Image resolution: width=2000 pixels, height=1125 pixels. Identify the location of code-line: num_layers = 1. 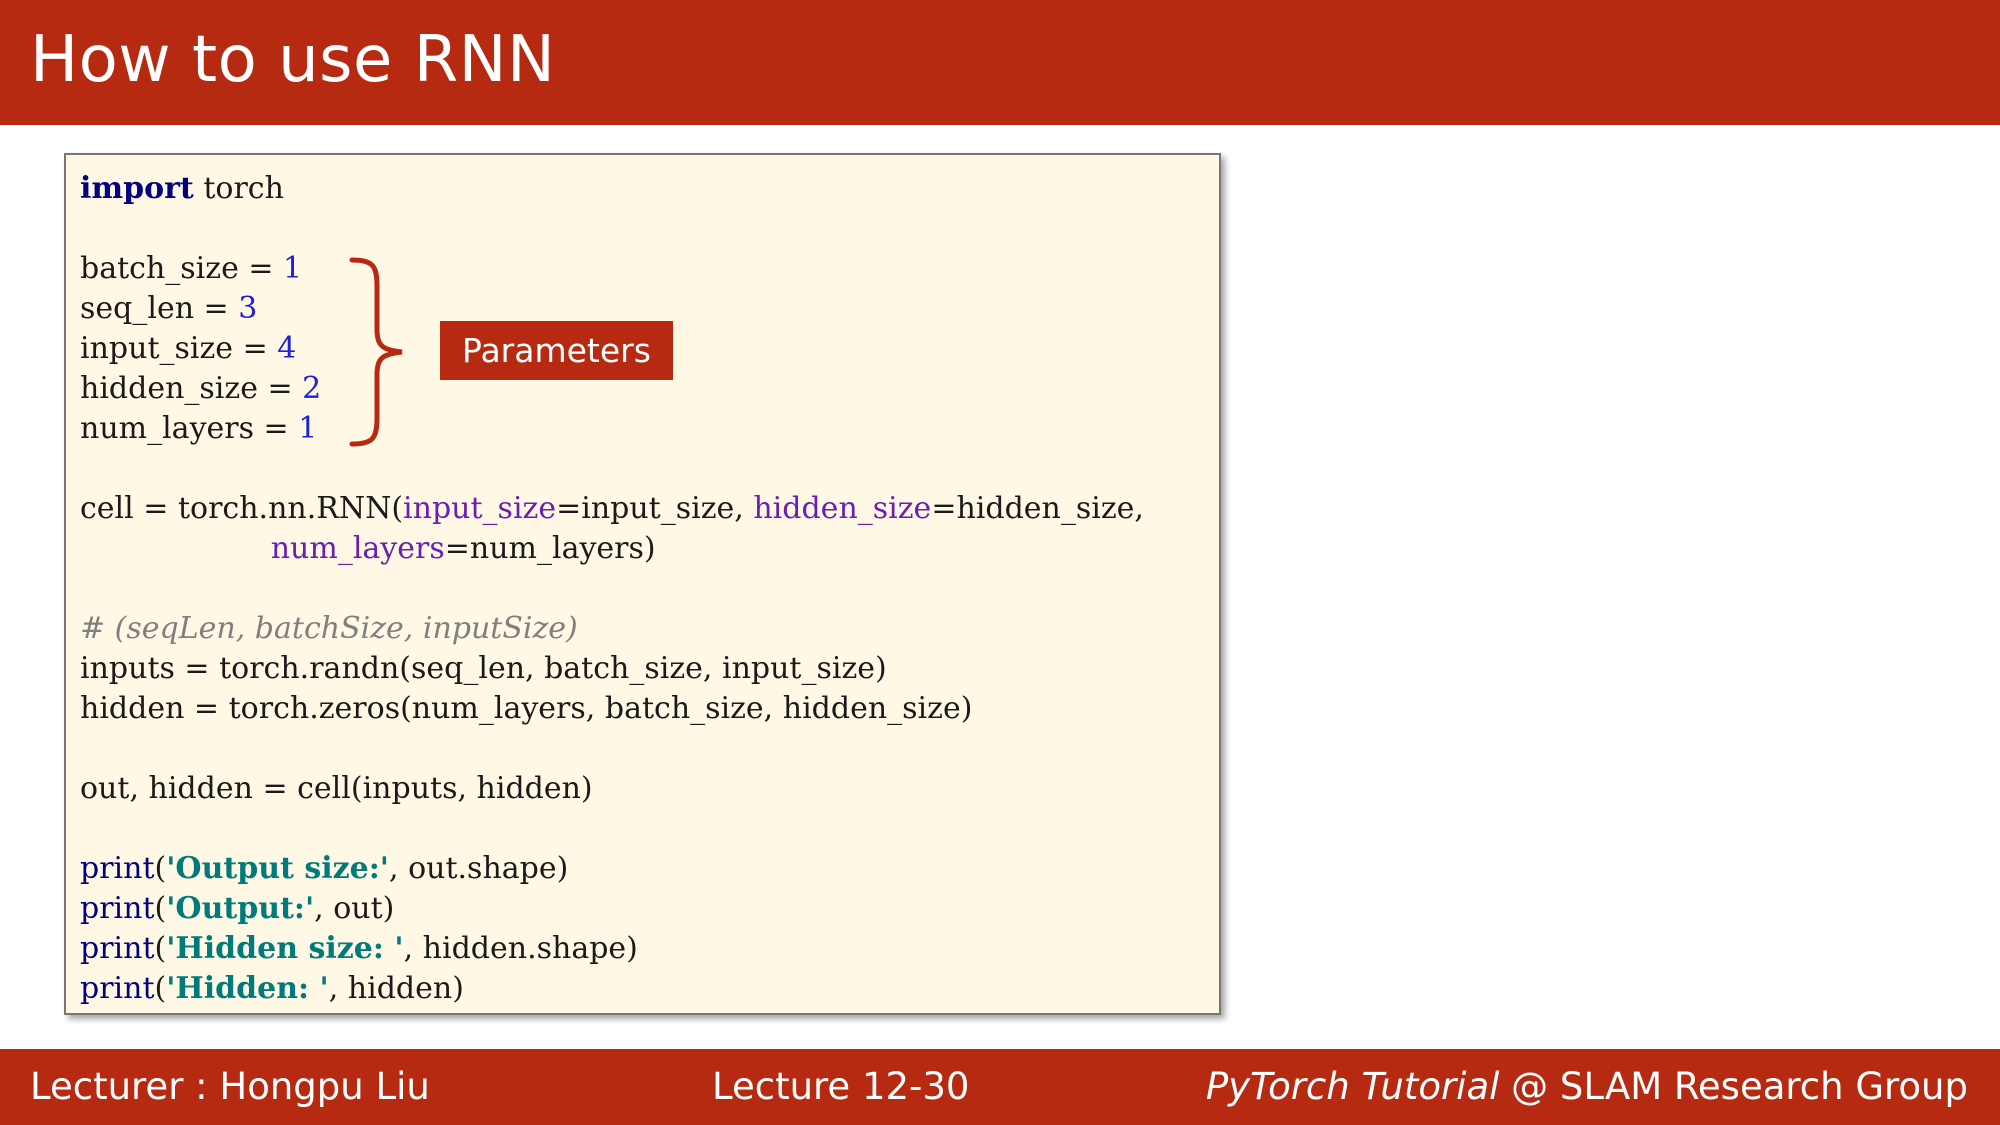
(612, 429).